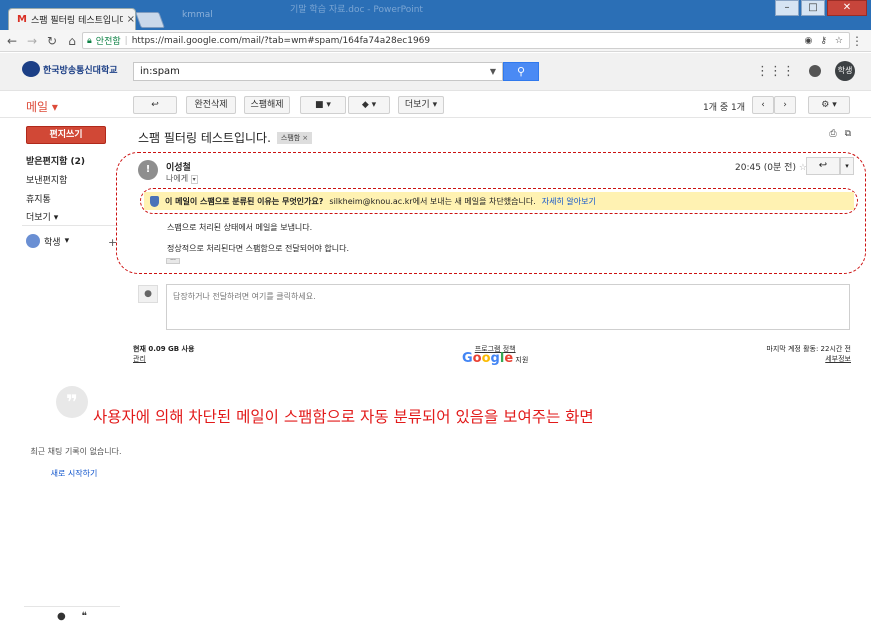  Describe the element at coordinates (840, 134) in the screenshot. I see `thread-actions: ⎙ ⧉` at that location.